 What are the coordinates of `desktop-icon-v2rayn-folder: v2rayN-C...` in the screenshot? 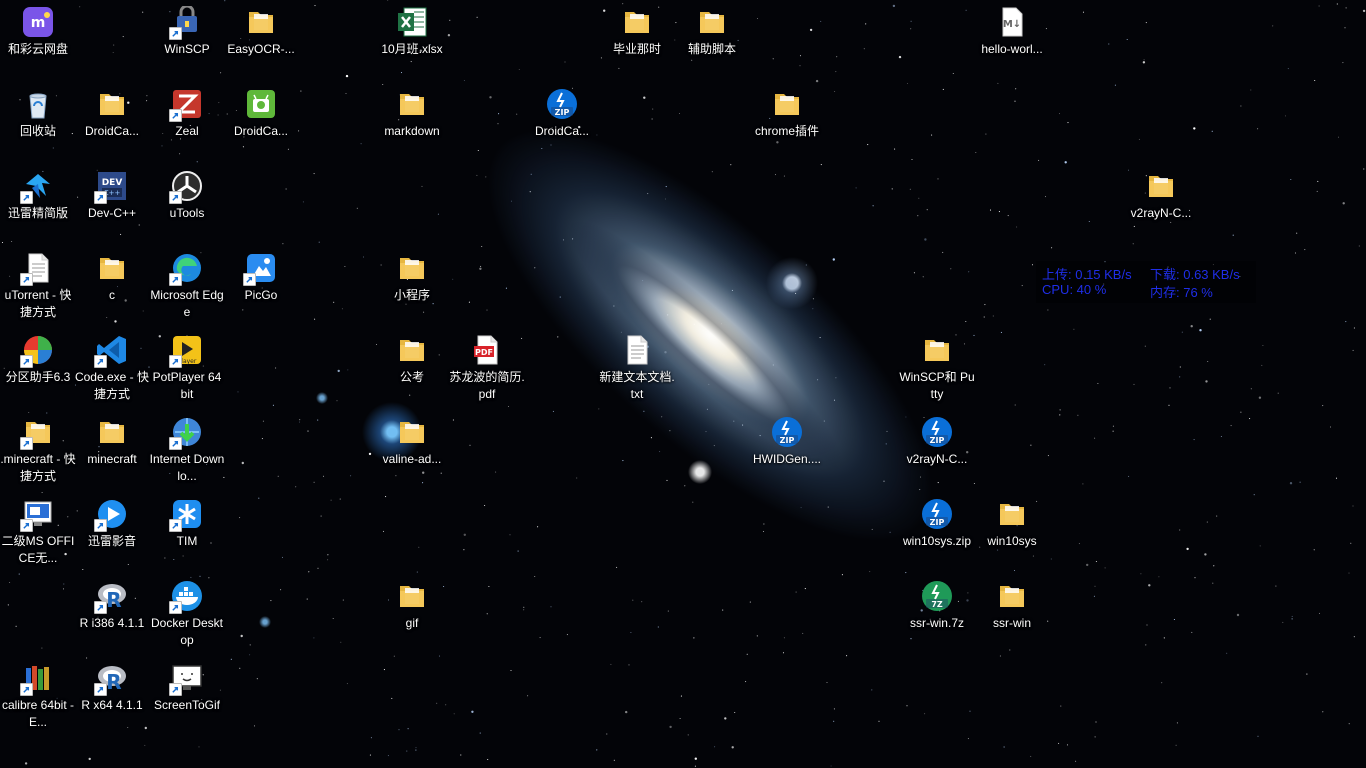 It's located at (1161, 204).